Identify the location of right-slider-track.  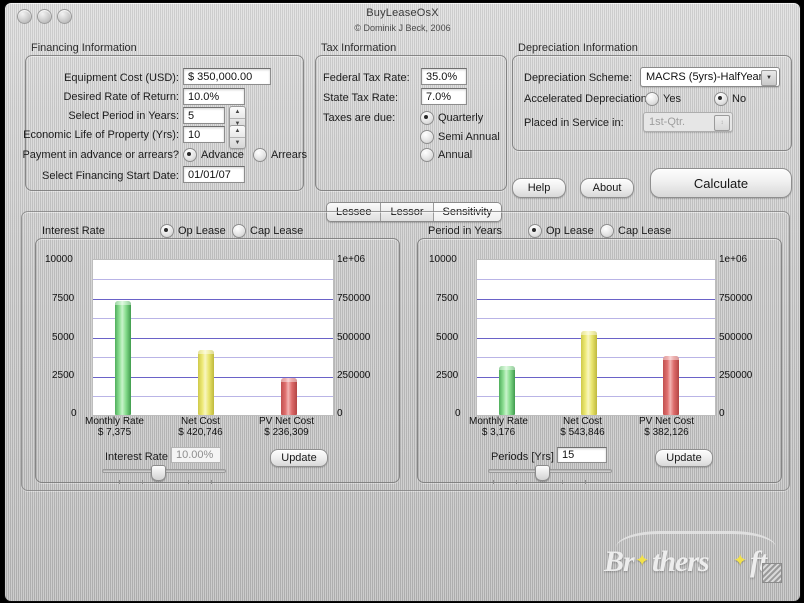
(550, 471).